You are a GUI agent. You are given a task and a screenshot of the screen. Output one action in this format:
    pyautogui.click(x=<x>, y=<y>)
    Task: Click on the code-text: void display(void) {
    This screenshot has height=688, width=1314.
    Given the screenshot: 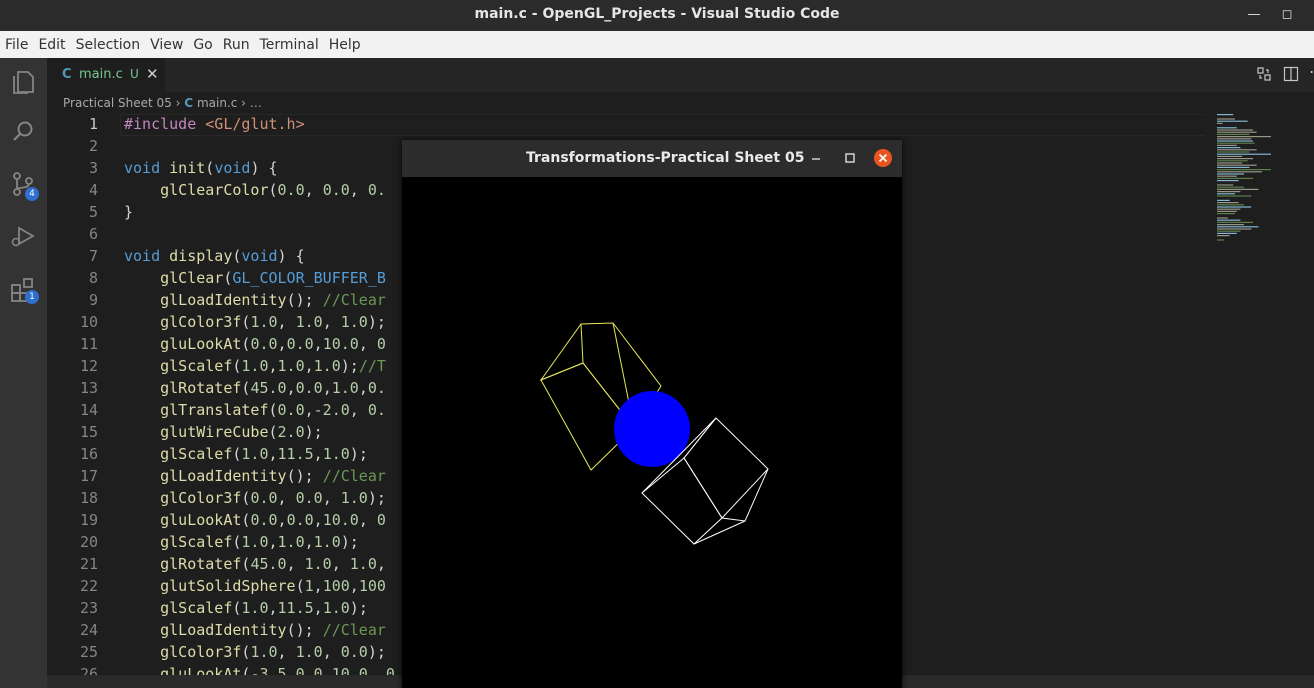 What is the action you would take?
    pyautogui.click(x=214, y=256)
    